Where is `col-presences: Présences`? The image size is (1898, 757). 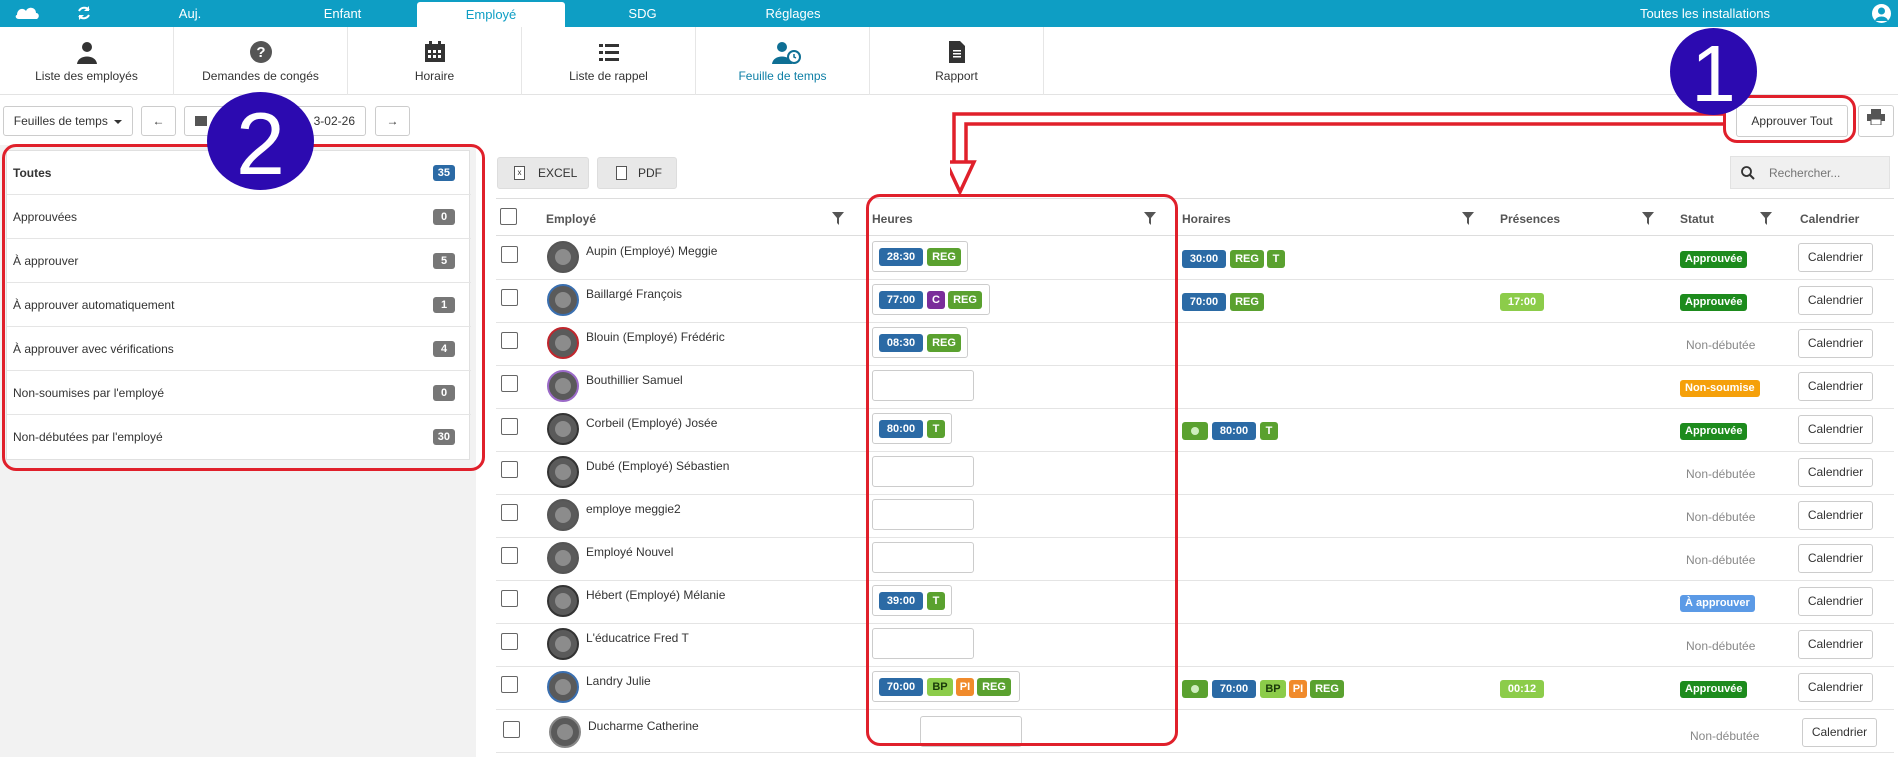
col-presences: Présences is located at coordinates (1530, 218).